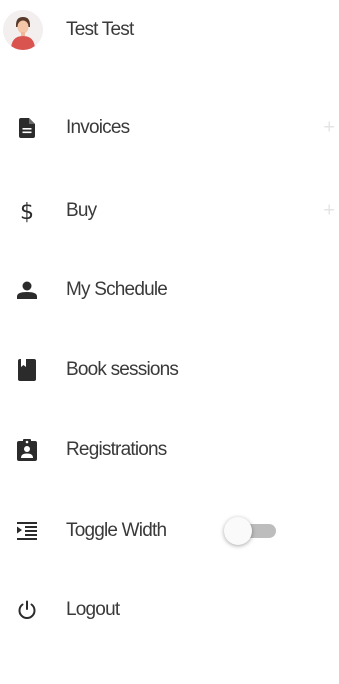 The image size is (339, 684). I want to click on menu-item-registrations: Registrations, so click(169, 450).